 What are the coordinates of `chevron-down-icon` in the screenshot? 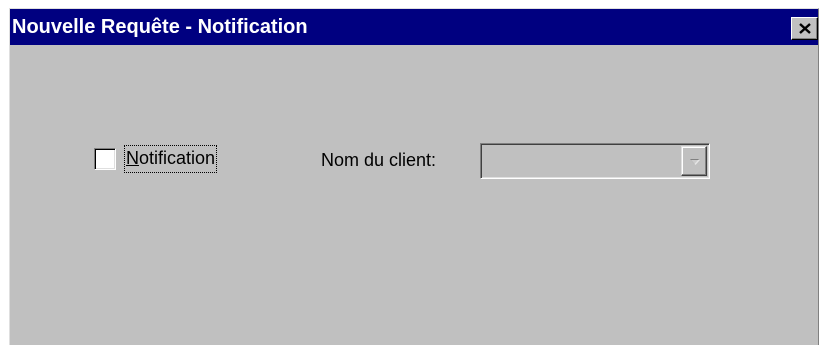 It's located at (695, 162).